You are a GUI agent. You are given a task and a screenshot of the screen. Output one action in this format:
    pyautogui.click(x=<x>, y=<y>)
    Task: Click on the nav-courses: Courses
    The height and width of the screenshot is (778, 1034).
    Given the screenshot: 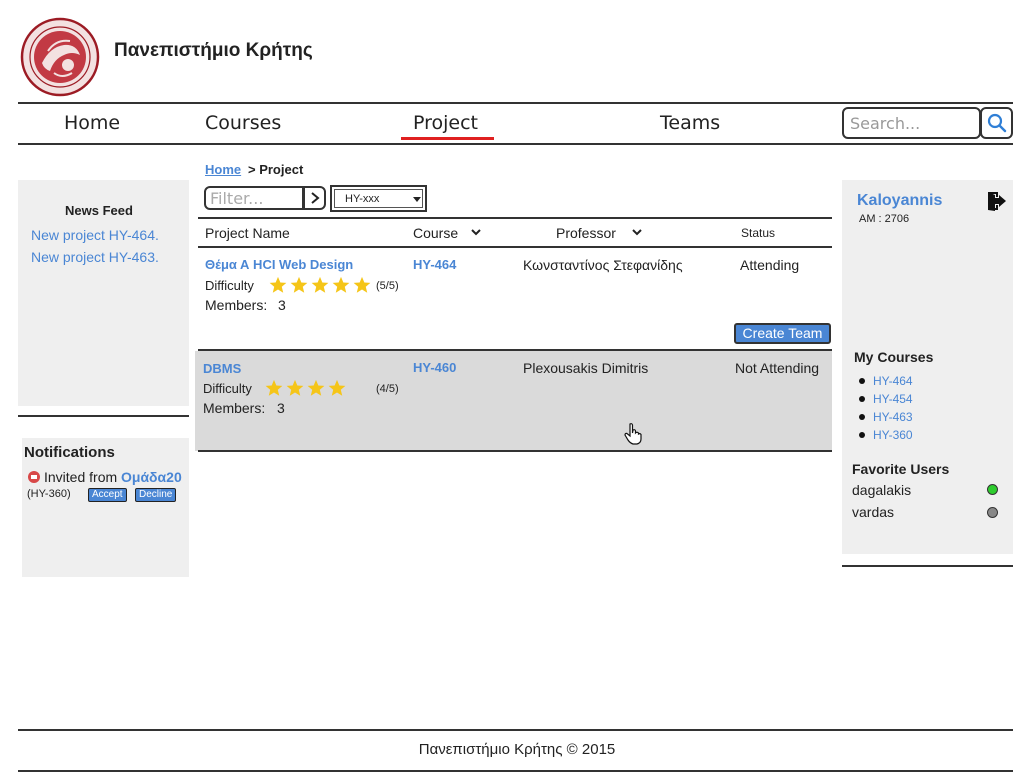 What is the action you would take?
    pyautogui.click(x=243, y=123)
    